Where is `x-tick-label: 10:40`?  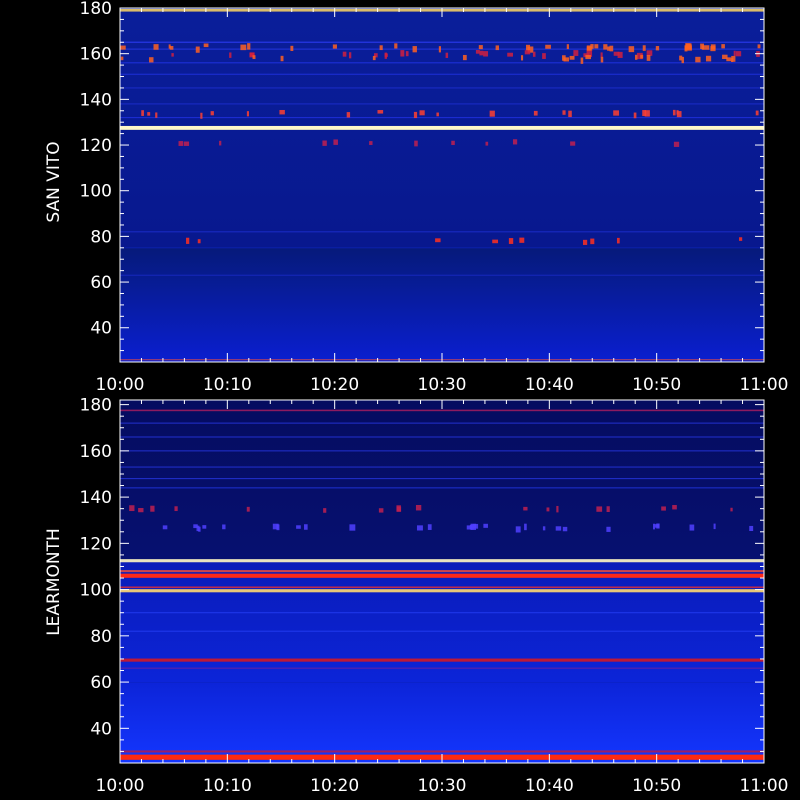
x-tick-label: 10:40 is located at coordinates (549, 786).